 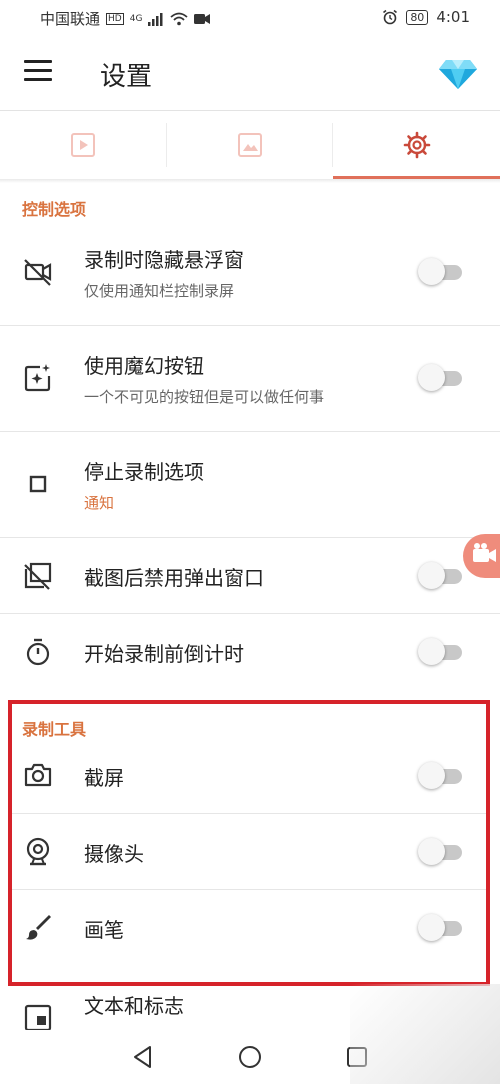 I want to click on tool-brush: 画笔, so click(x=250, y=928).